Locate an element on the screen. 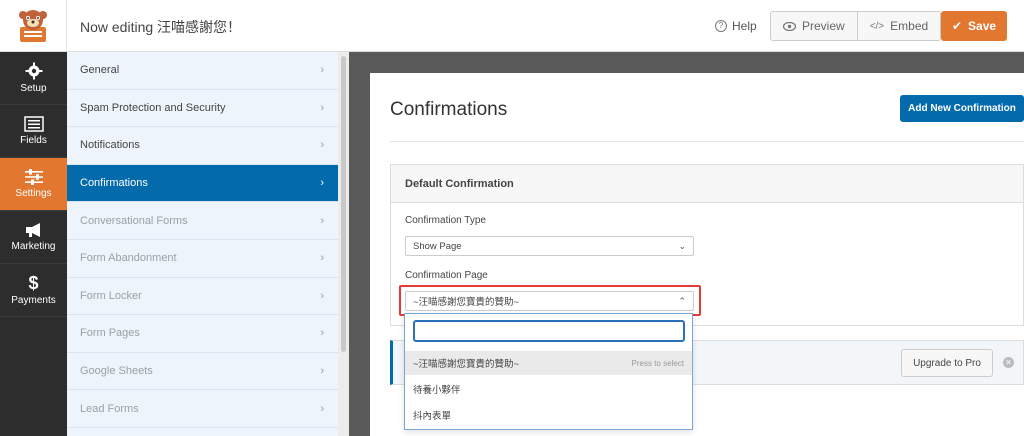  panel-item-label: Form Abandonment is located at coordinates (128, 258).